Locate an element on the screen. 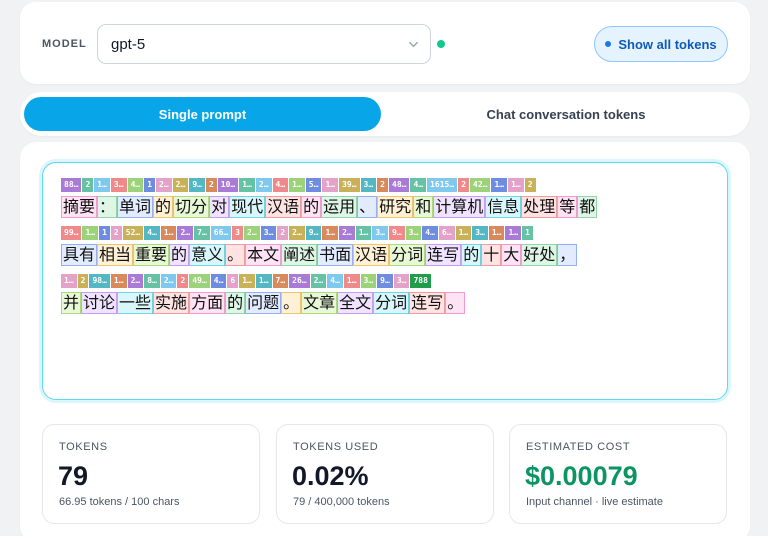 The width and height of the screenshot is (768, 536). stat-tokens-label: TOKENS is located at coordinates (83, 447).